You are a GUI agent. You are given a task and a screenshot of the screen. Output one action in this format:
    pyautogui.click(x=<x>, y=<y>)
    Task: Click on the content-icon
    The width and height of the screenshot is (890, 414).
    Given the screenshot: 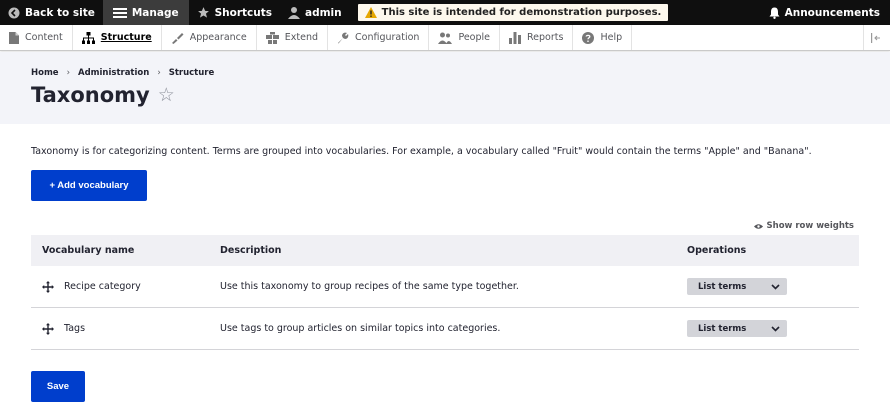 What is the action you would take?
    pyautogui.click(x=14, y=37)
    